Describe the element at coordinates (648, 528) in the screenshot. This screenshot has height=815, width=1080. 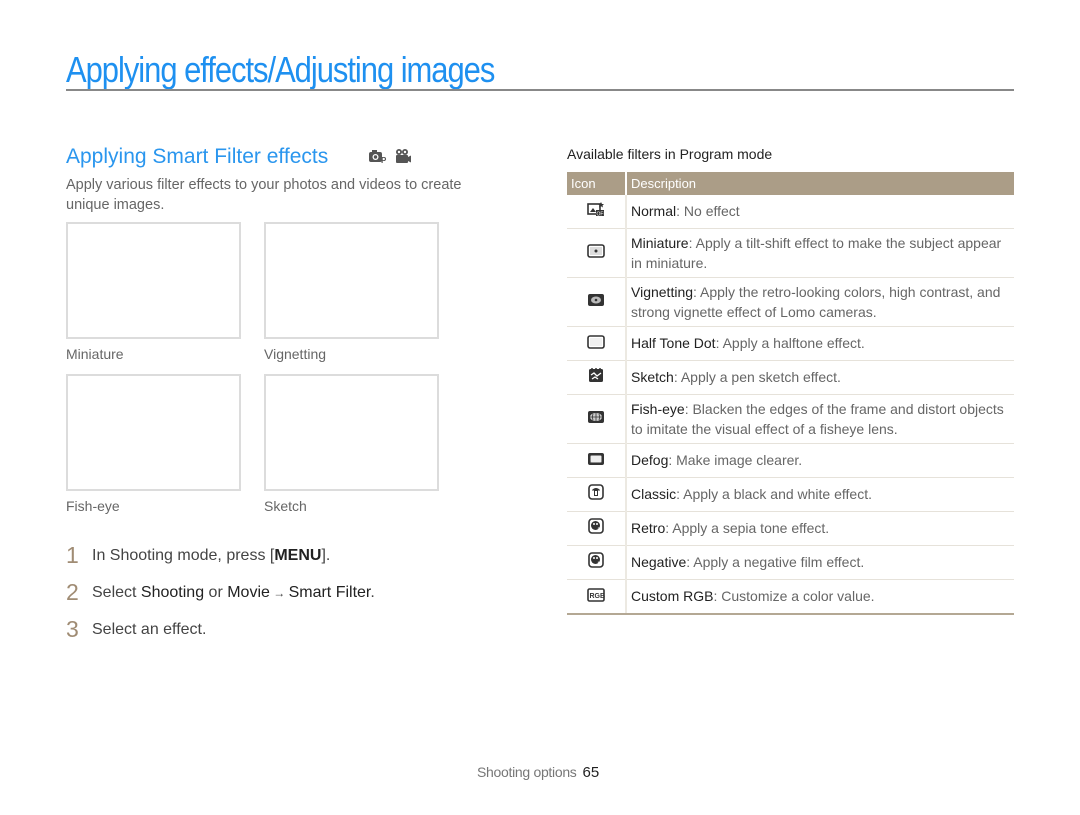
I see `filter-name: Retro` at that location.